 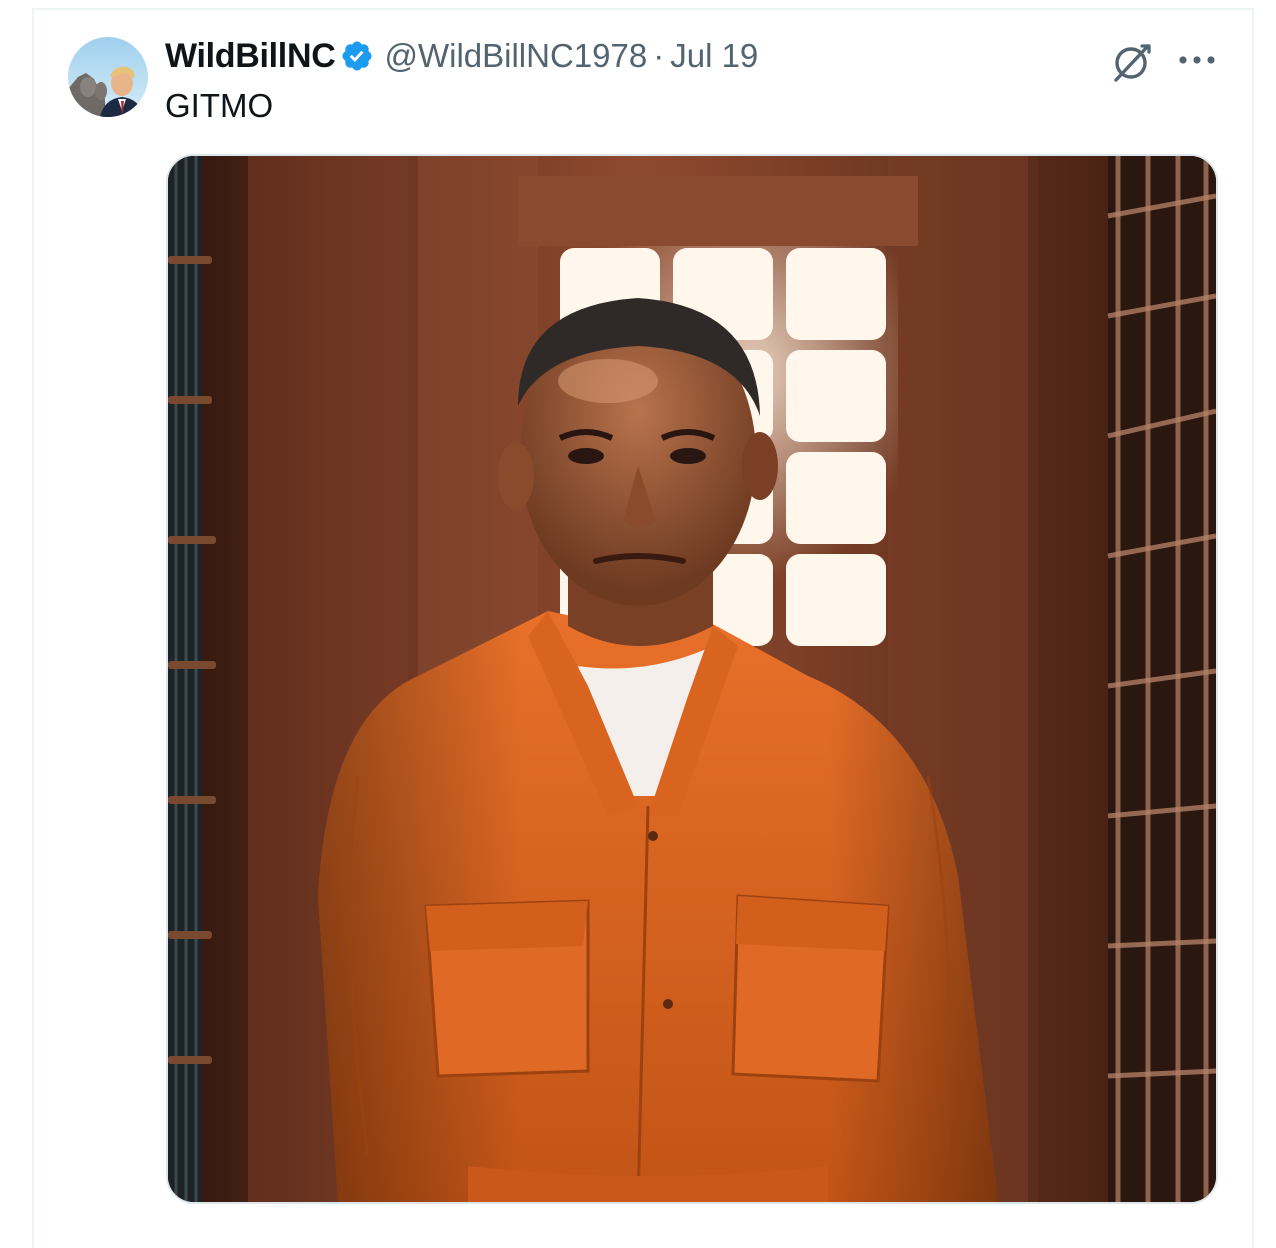 What do you see at coordinates (250, 56) in the screenshot?
I see `author-display-name: WildBillNC` at bounding box center [250, 56].